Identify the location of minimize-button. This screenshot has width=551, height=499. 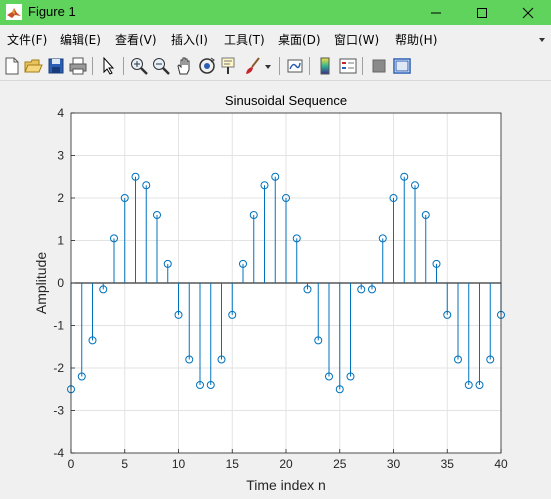
(436, 12).